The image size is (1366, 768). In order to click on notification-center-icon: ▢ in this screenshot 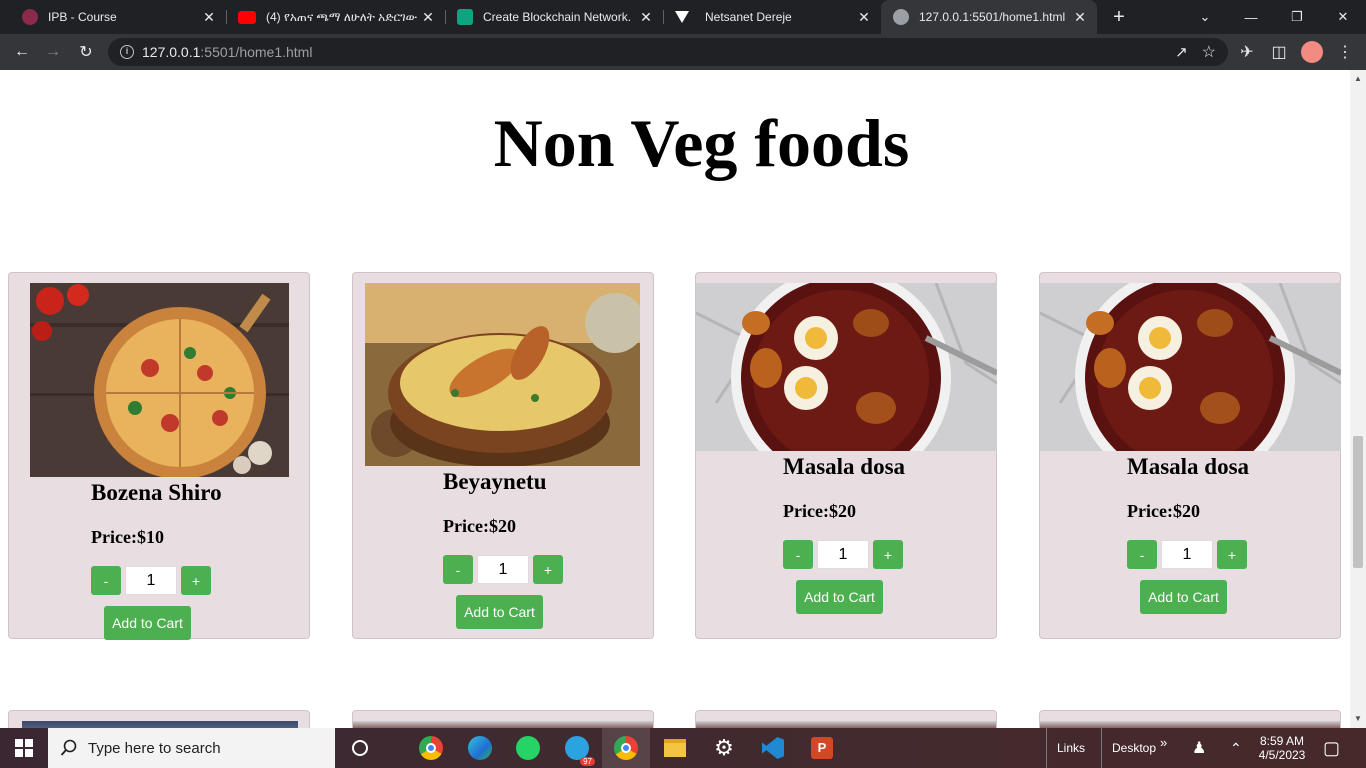, I will do `click(1331, 748)`.